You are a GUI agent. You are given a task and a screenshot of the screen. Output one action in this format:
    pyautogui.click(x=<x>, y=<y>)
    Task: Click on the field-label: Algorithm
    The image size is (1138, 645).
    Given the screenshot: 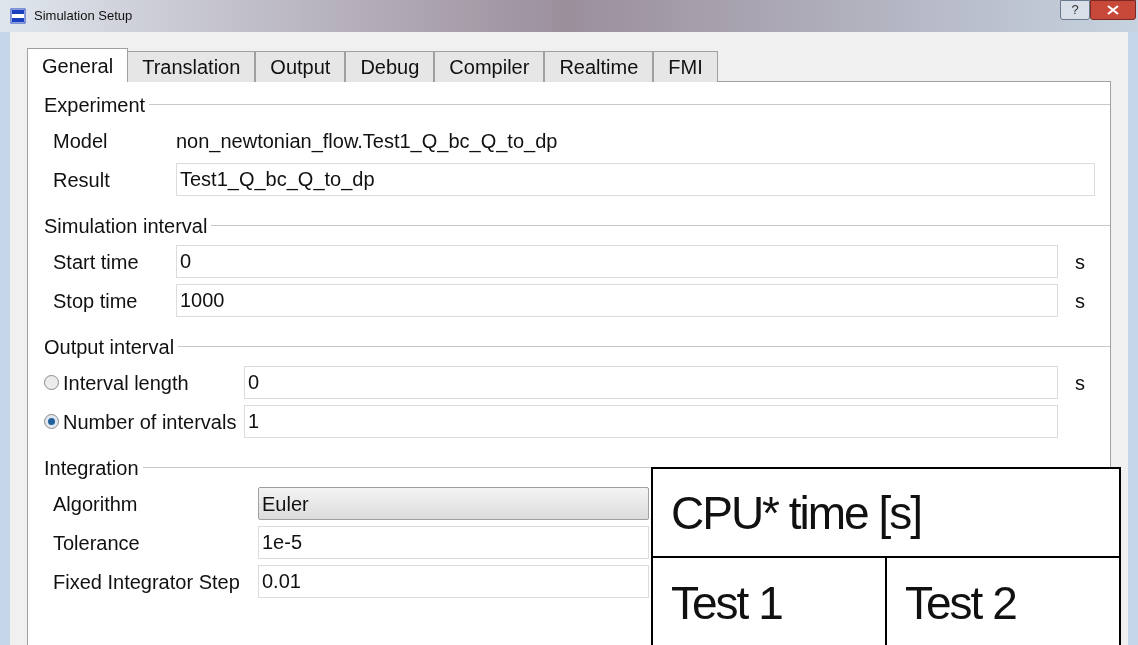 What is the action you would take?
    pyautogui.click(x=95, y=504)
    